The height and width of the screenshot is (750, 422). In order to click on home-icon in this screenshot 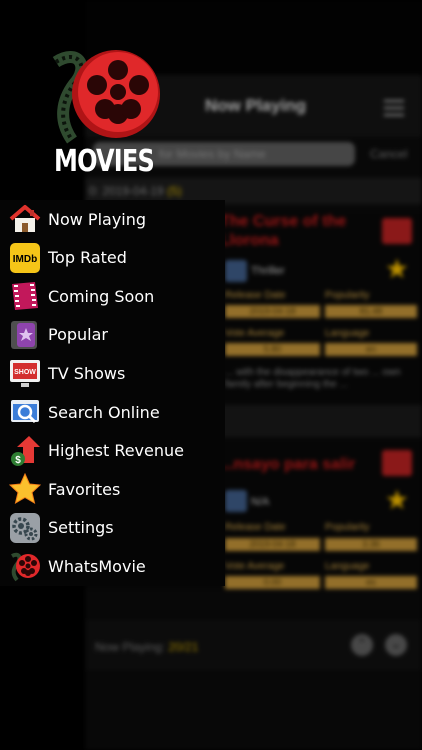, I will do `click(25, 218)`.